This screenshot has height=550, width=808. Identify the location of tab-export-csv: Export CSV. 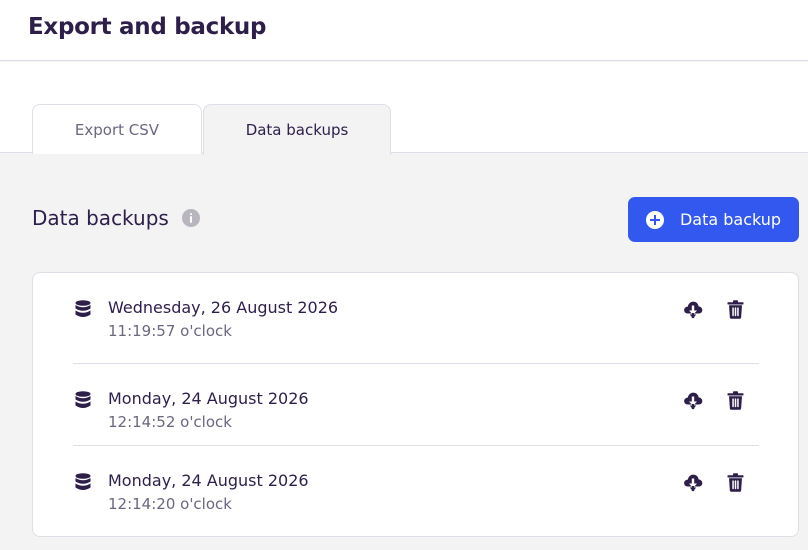
(117, 129).